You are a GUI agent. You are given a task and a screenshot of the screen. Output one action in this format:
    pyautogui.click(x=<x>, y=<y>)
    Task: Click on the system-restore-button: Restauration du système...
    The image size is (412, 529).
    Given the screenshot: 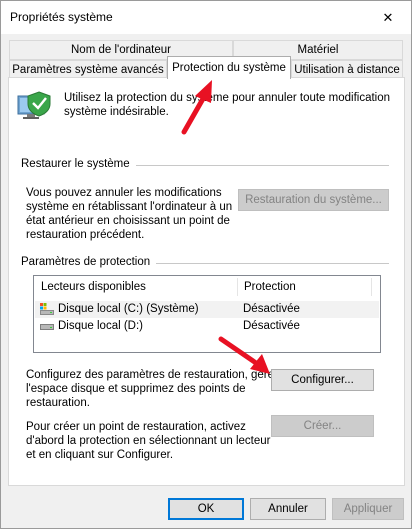 What is the action you would take?
    pyautogui.click(x=313, y=200)
    